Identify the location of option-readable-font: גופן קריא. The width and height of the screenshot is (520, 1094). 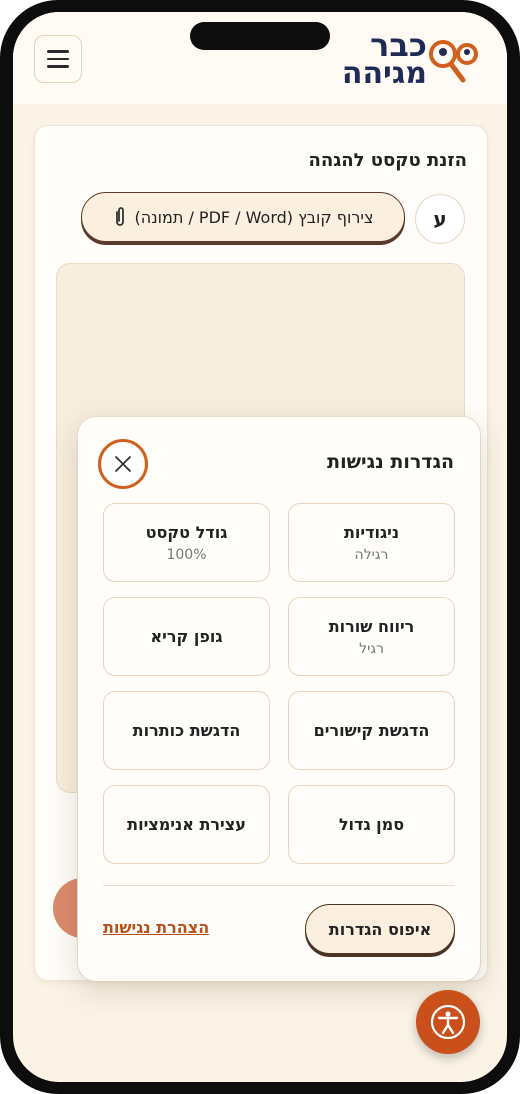
(186, 636).